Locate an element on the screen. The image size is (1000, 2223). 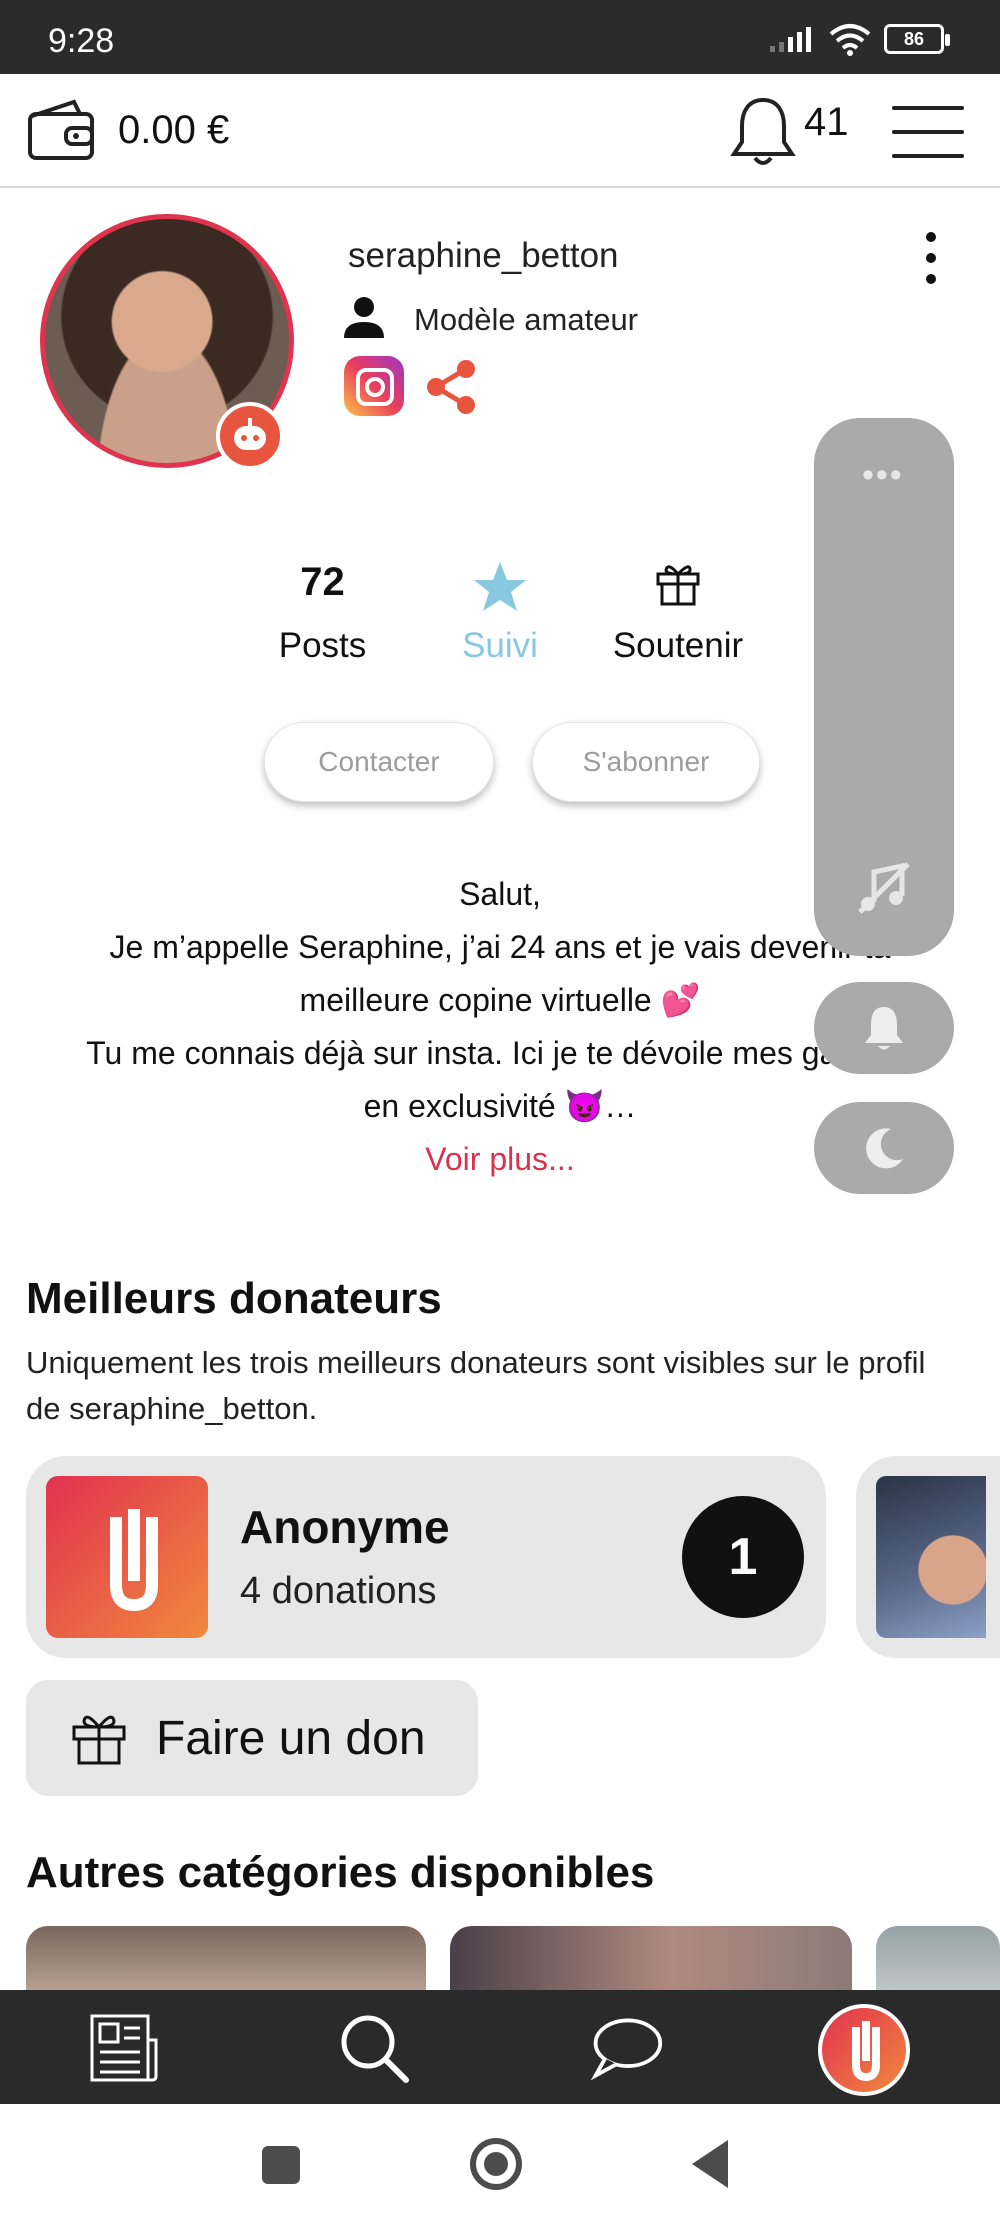
hamburger-icon is located at coordinates (928, 132).